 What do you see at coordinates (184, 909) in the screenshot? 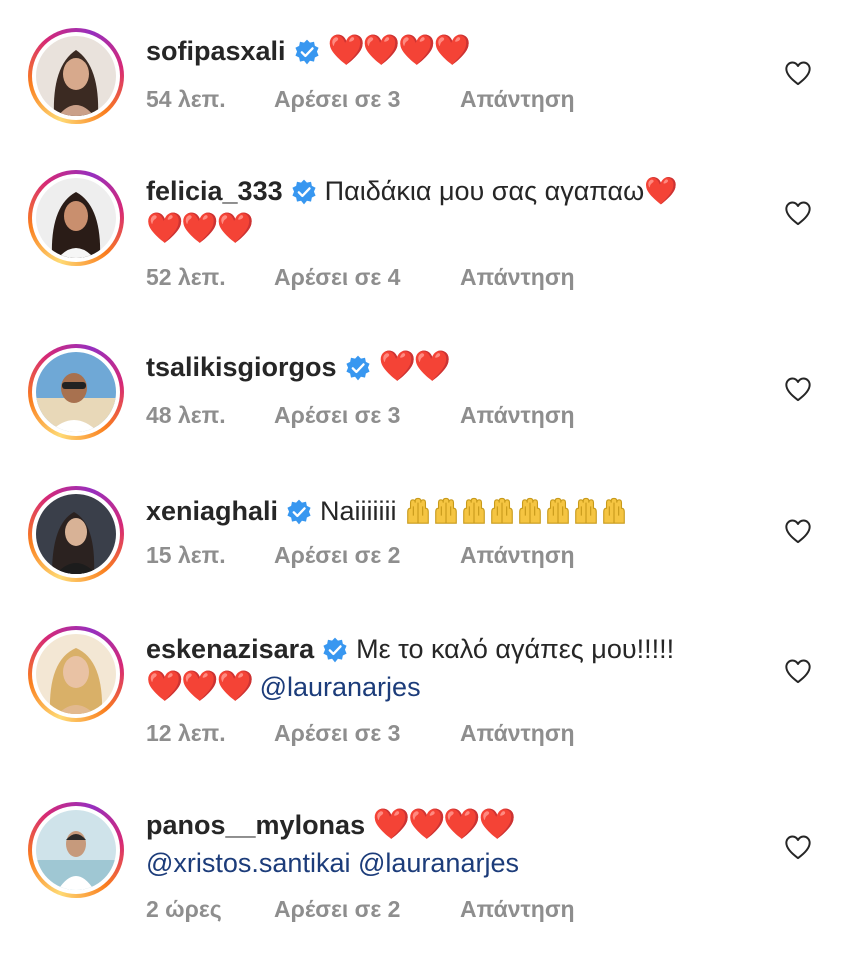
I see `comment-timestamp: 2 ώρες` at bounding box center [184, 909].